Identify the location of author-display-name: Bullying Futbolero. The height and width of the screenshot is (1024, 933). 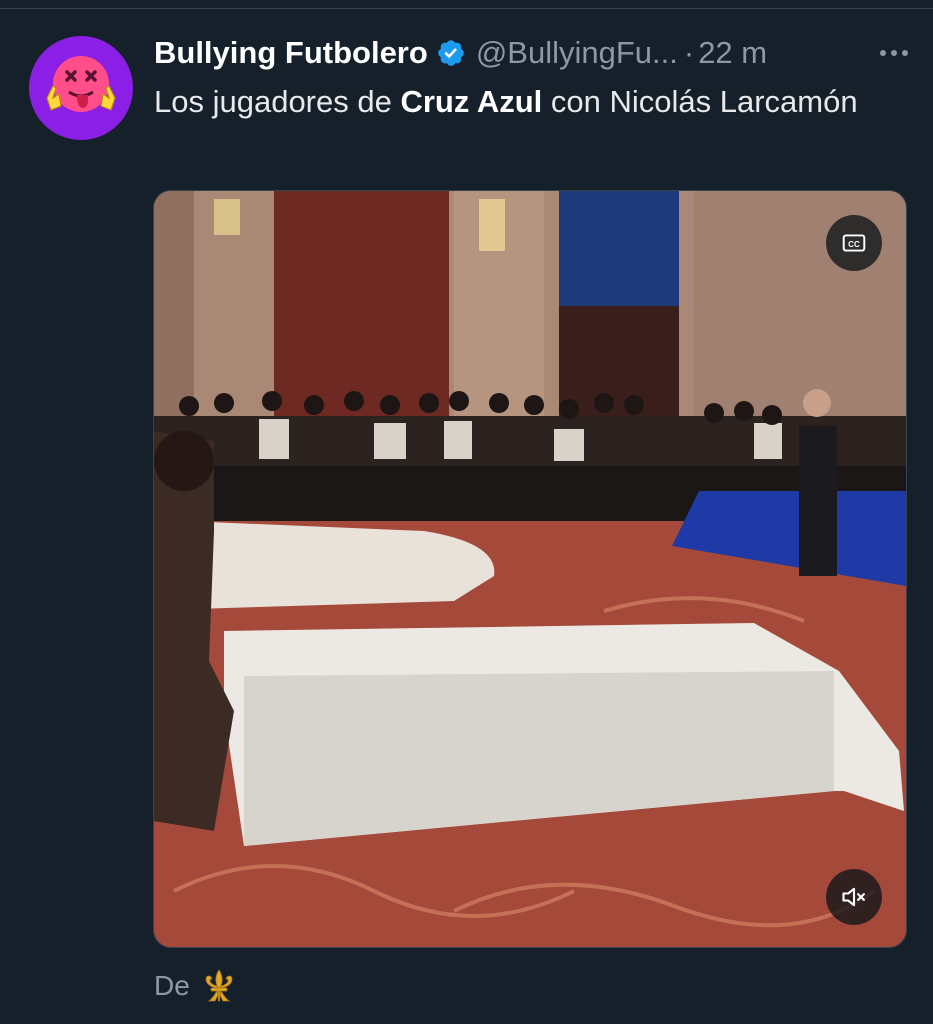
(291, 53).